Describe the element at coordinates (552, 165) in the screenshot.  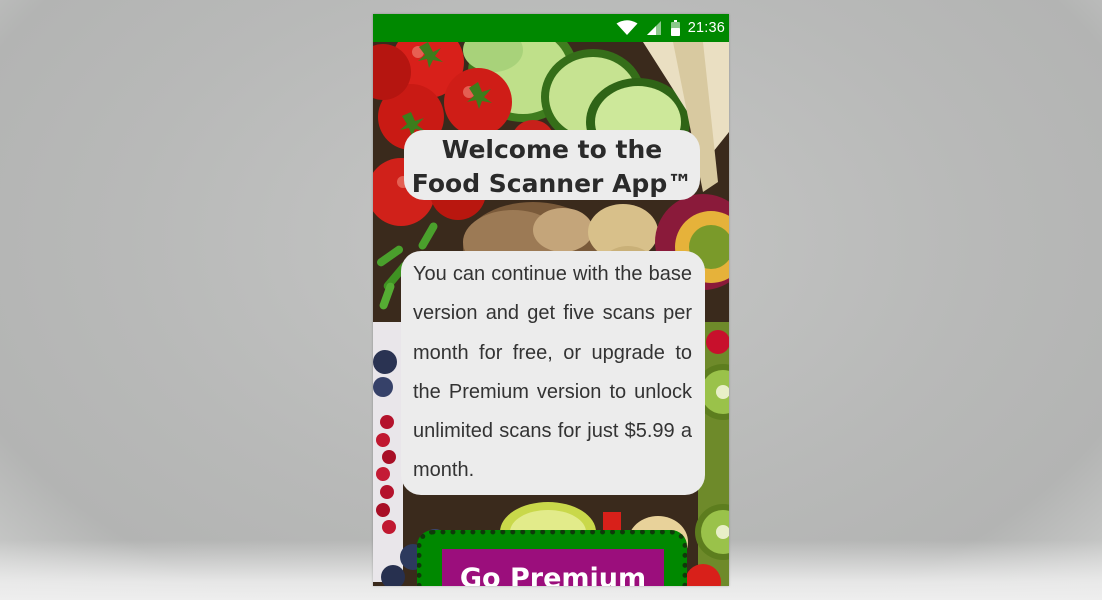
I see `welcome-title-card: Welcome to the Food Scanner App™` at that location.